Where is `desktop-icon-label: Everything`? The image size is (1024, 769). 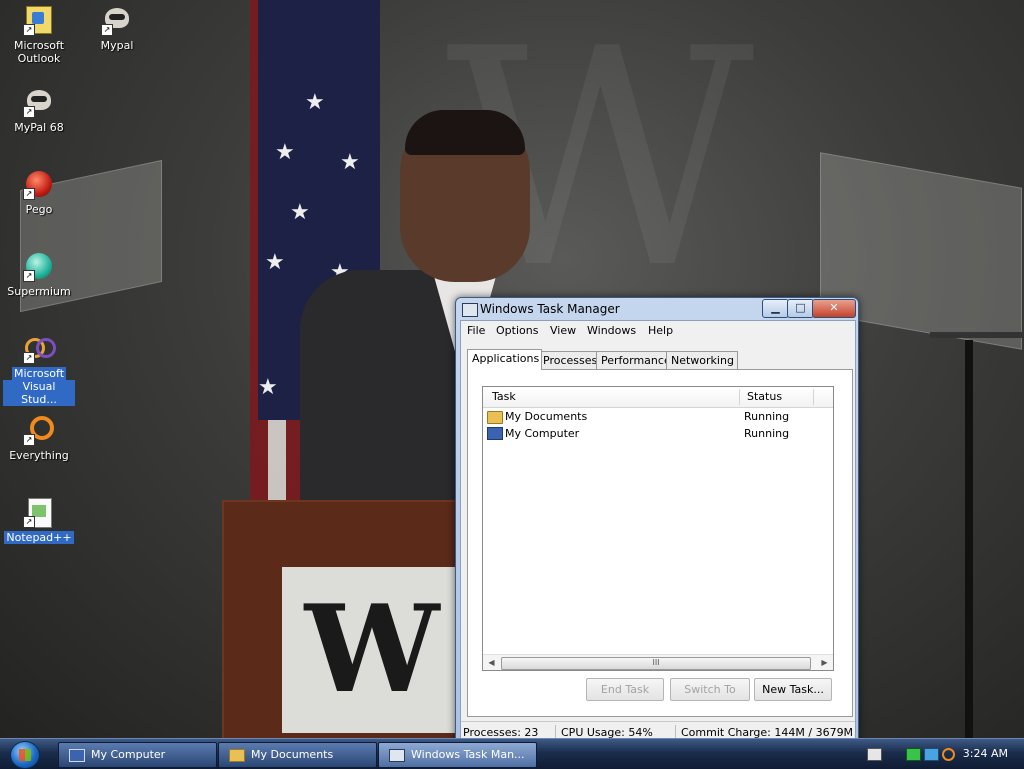 desktop-icon-label: Everything is located at coordinates (39, 455).